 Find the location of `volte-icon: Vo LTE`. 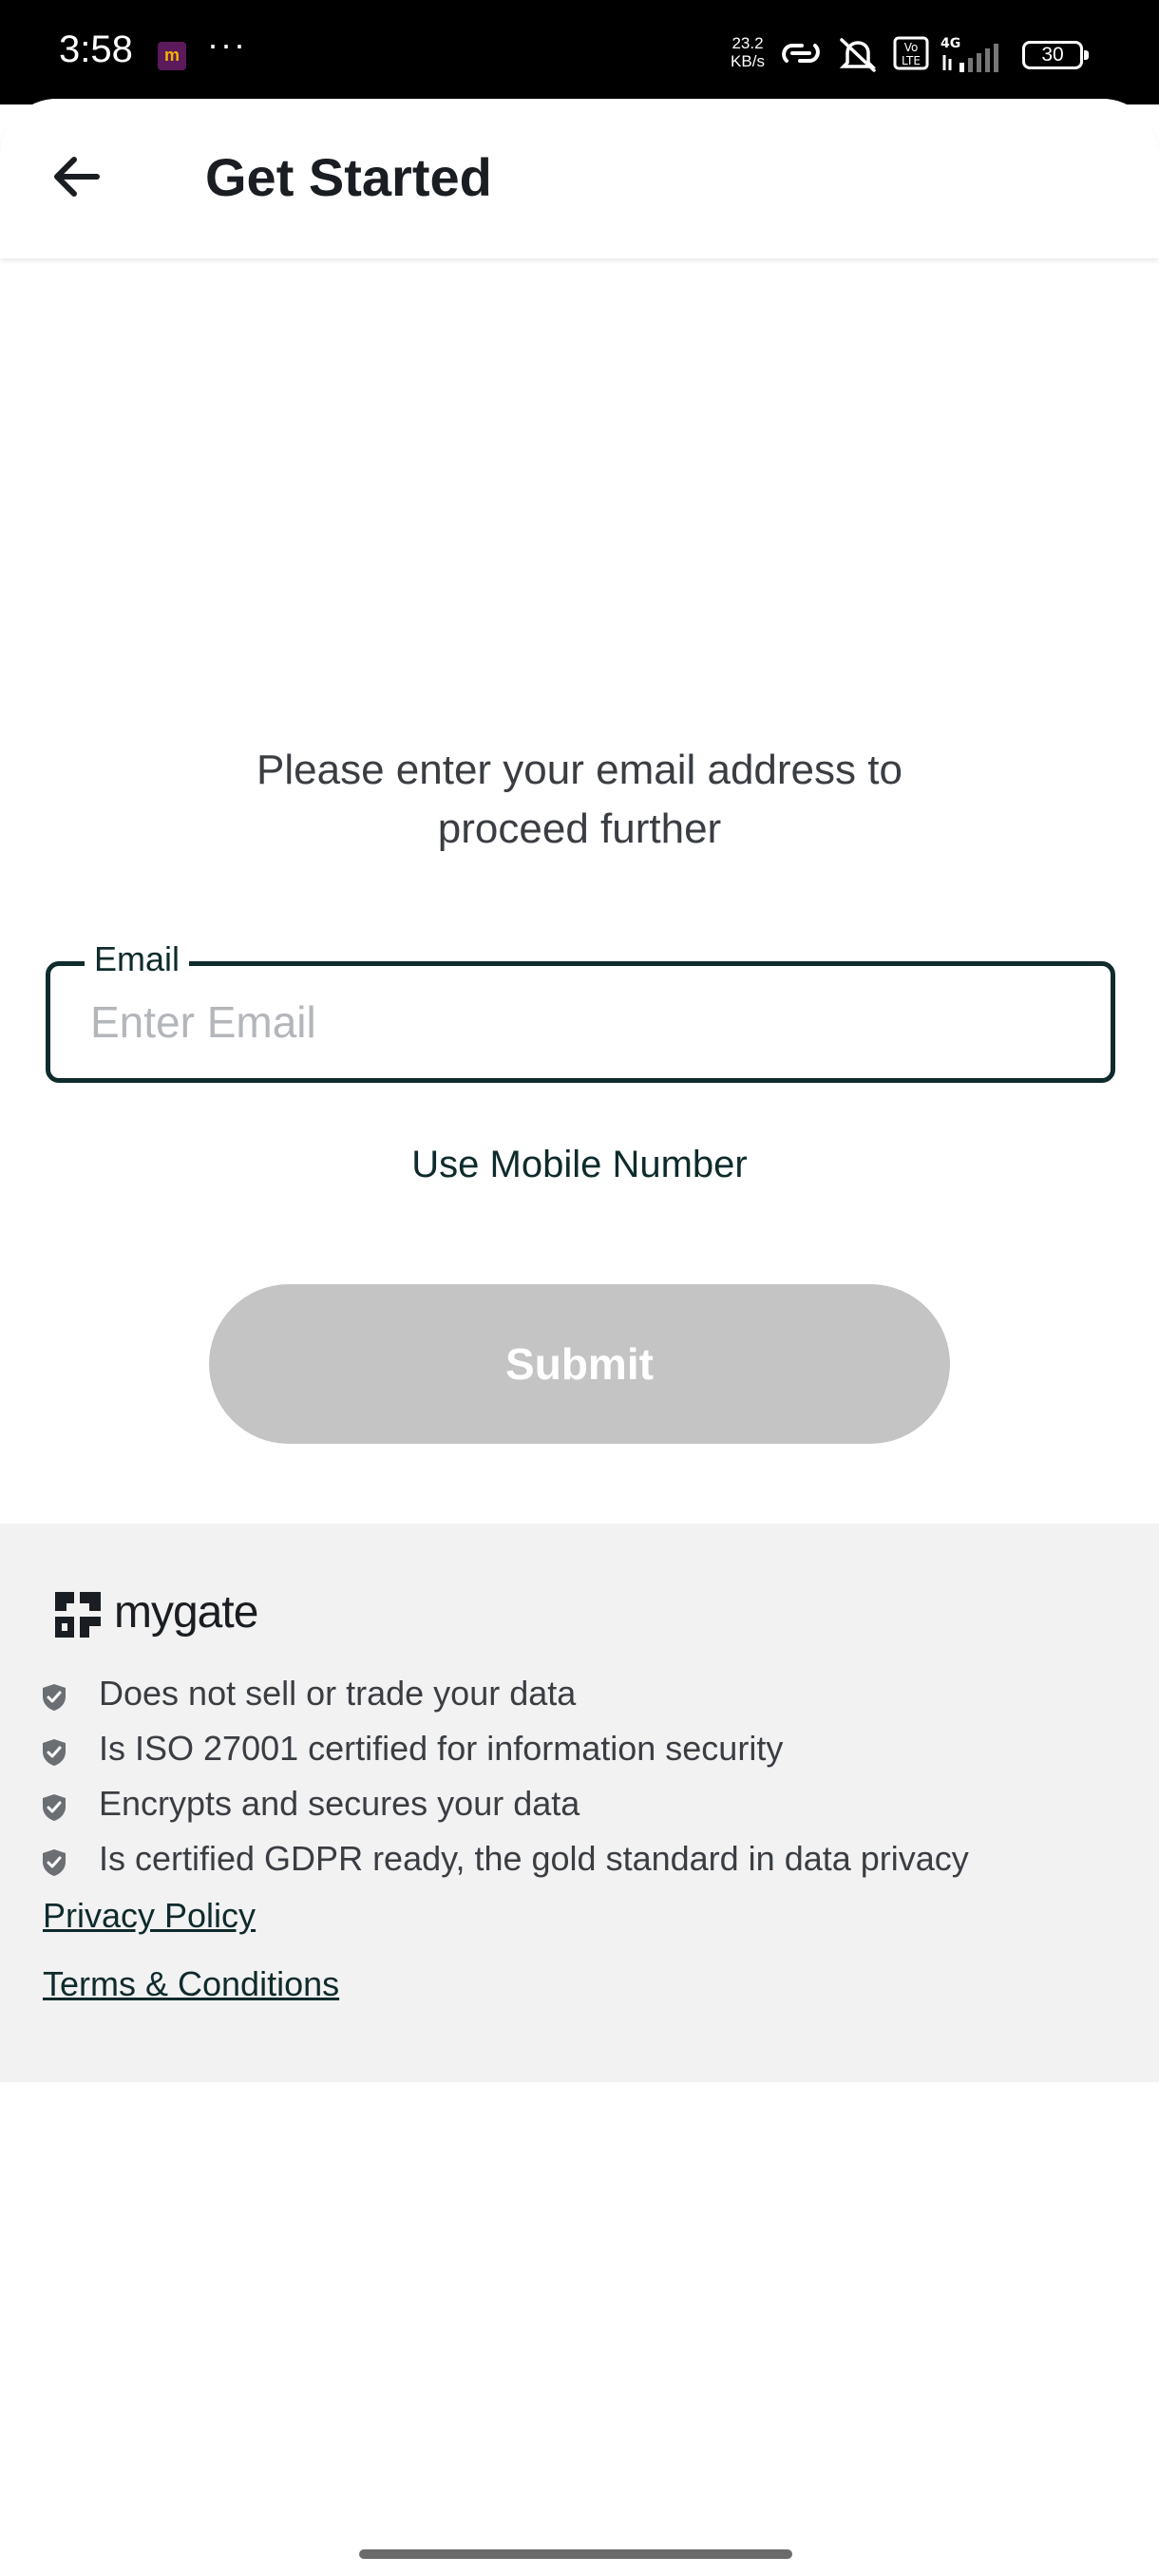

volte-icon: Vo LTE is located at coordinates (911, 53).